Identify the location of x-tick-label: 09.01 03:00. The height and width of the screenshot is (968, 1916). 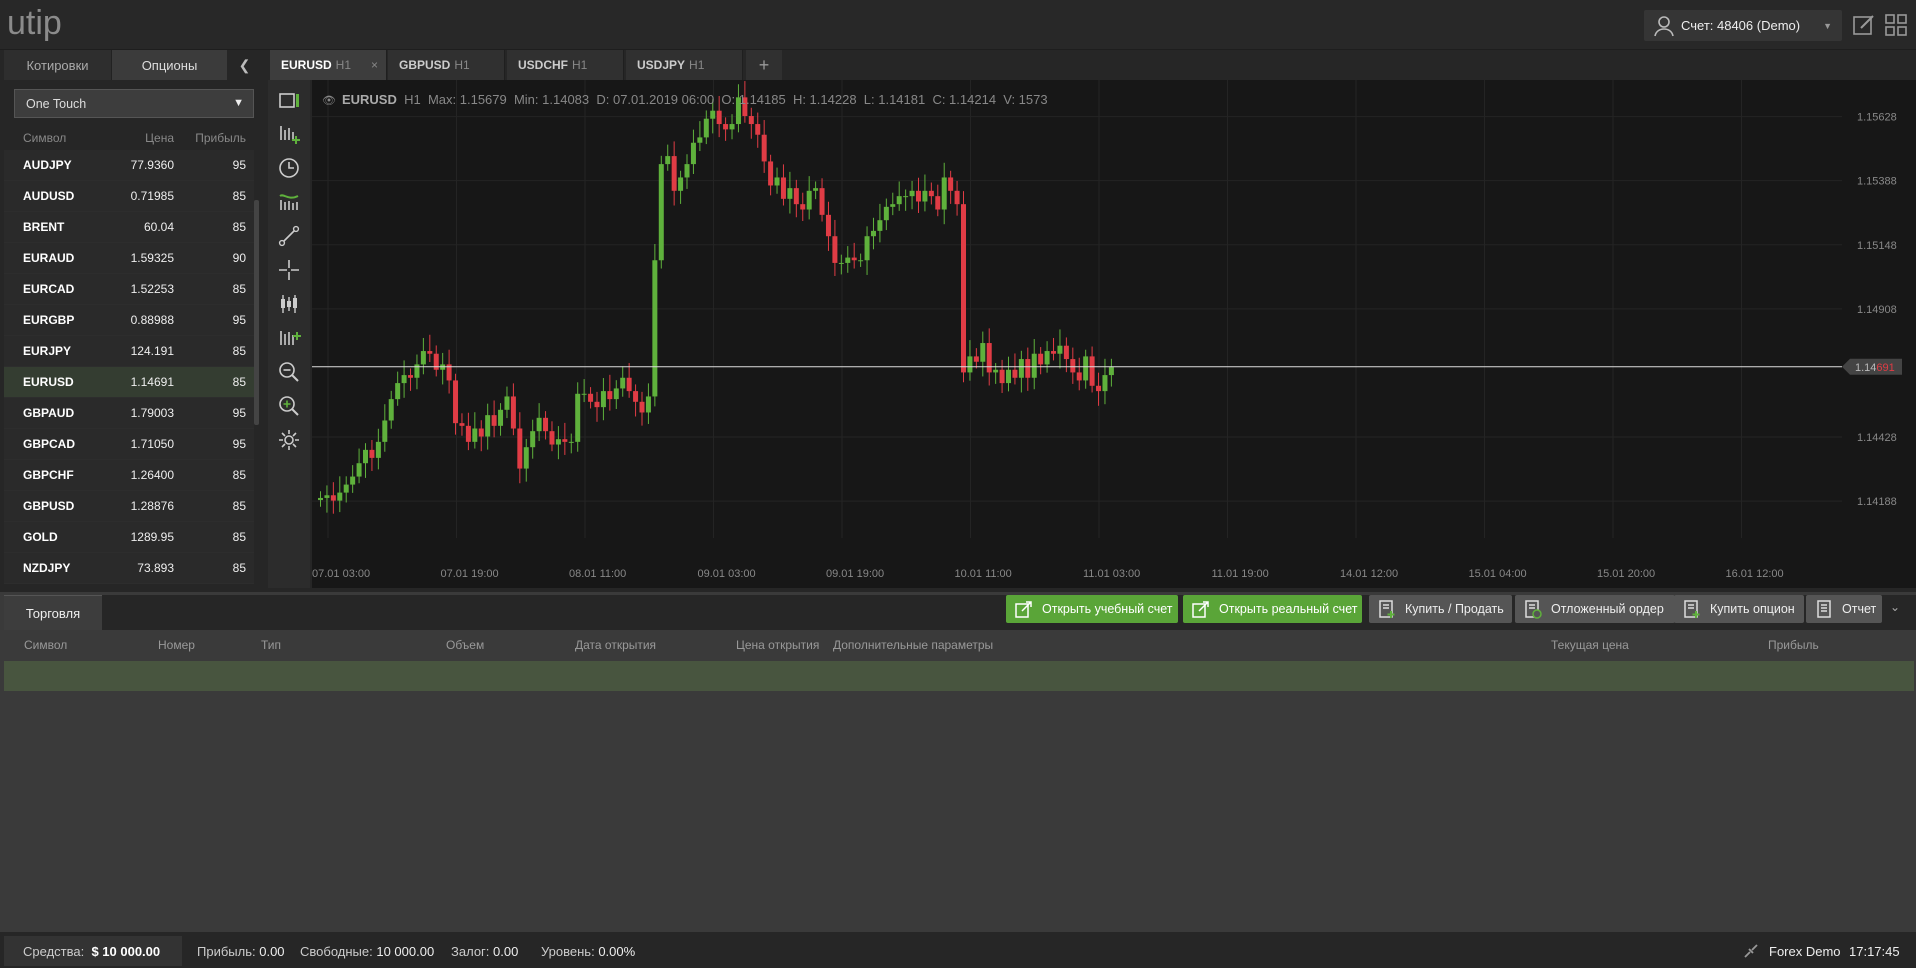
(727, 574).